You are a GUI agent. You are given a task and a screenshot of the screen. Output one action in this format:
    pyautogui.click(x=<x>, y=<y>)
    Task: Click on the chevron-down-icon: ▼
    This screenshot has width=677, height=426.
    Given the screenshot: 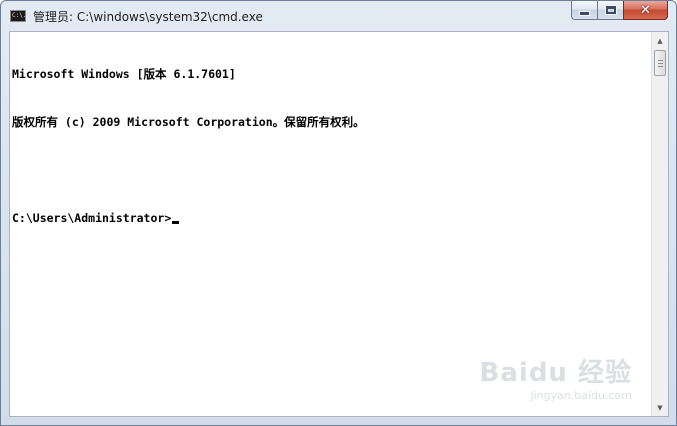 What is the action you would take?
    pyautogui.click(x=660, y=407)
    